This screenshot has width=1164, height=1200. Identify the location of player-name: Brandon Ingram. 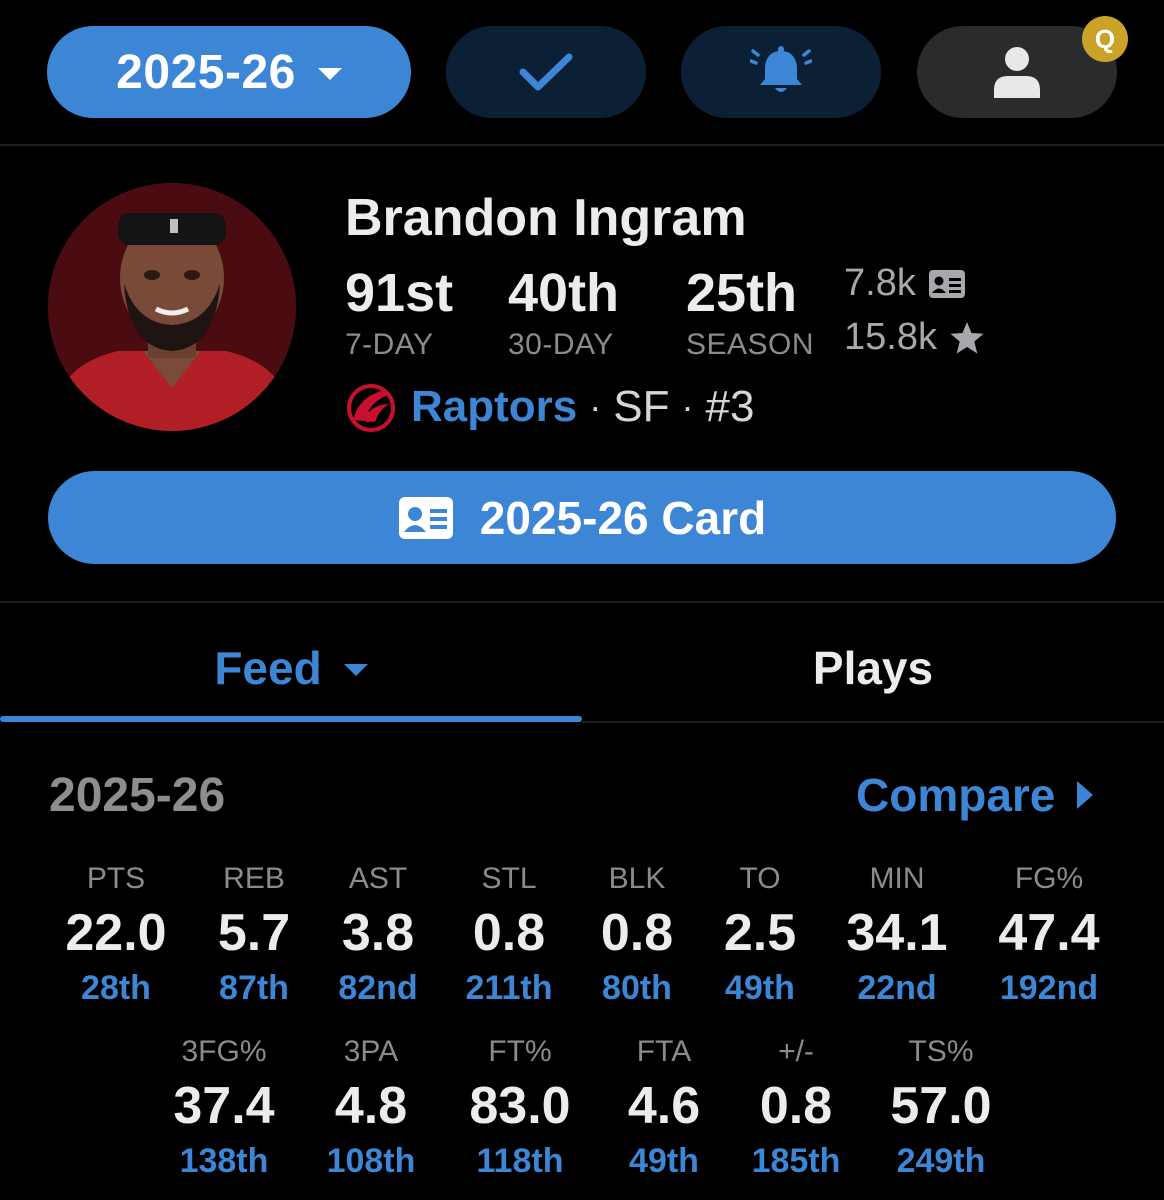
(546, 218).